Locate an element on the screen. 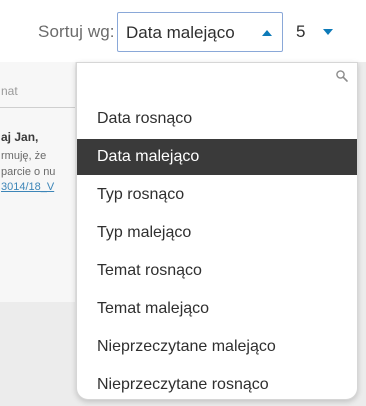 This screenshot has height=406, width=366. sort-option: Typ malejąco is located at coordinates (217, 233).